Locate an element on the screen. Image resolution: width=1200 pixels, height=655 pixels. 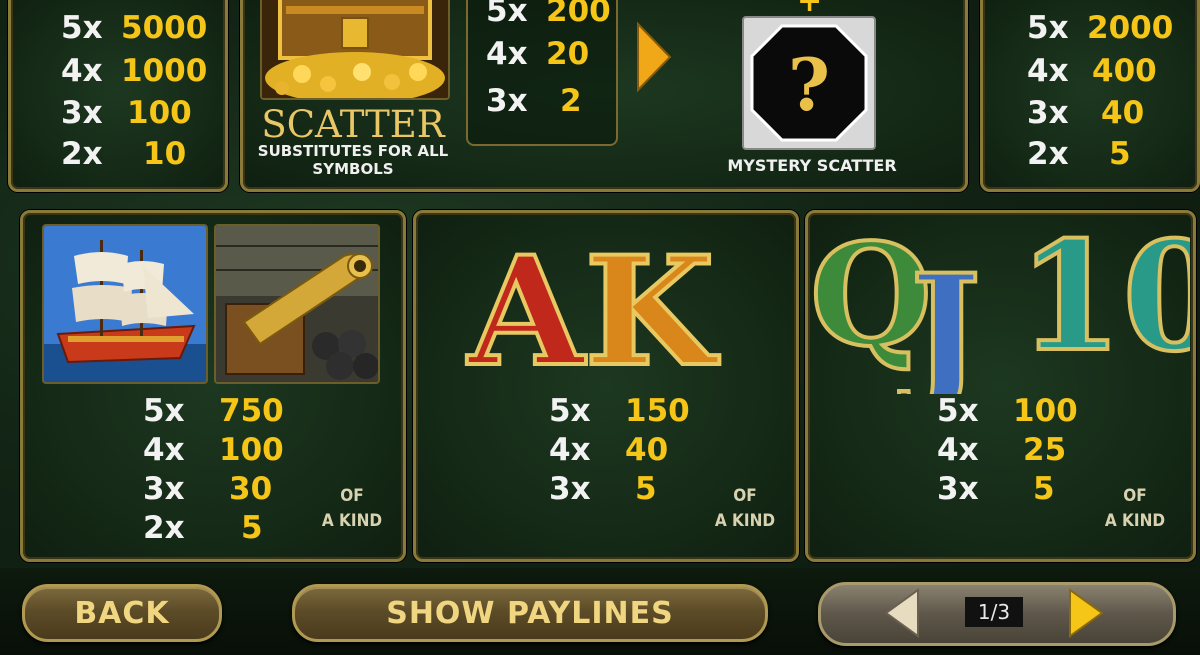
treasure-chest-icon is located at coordinates (355, 49).